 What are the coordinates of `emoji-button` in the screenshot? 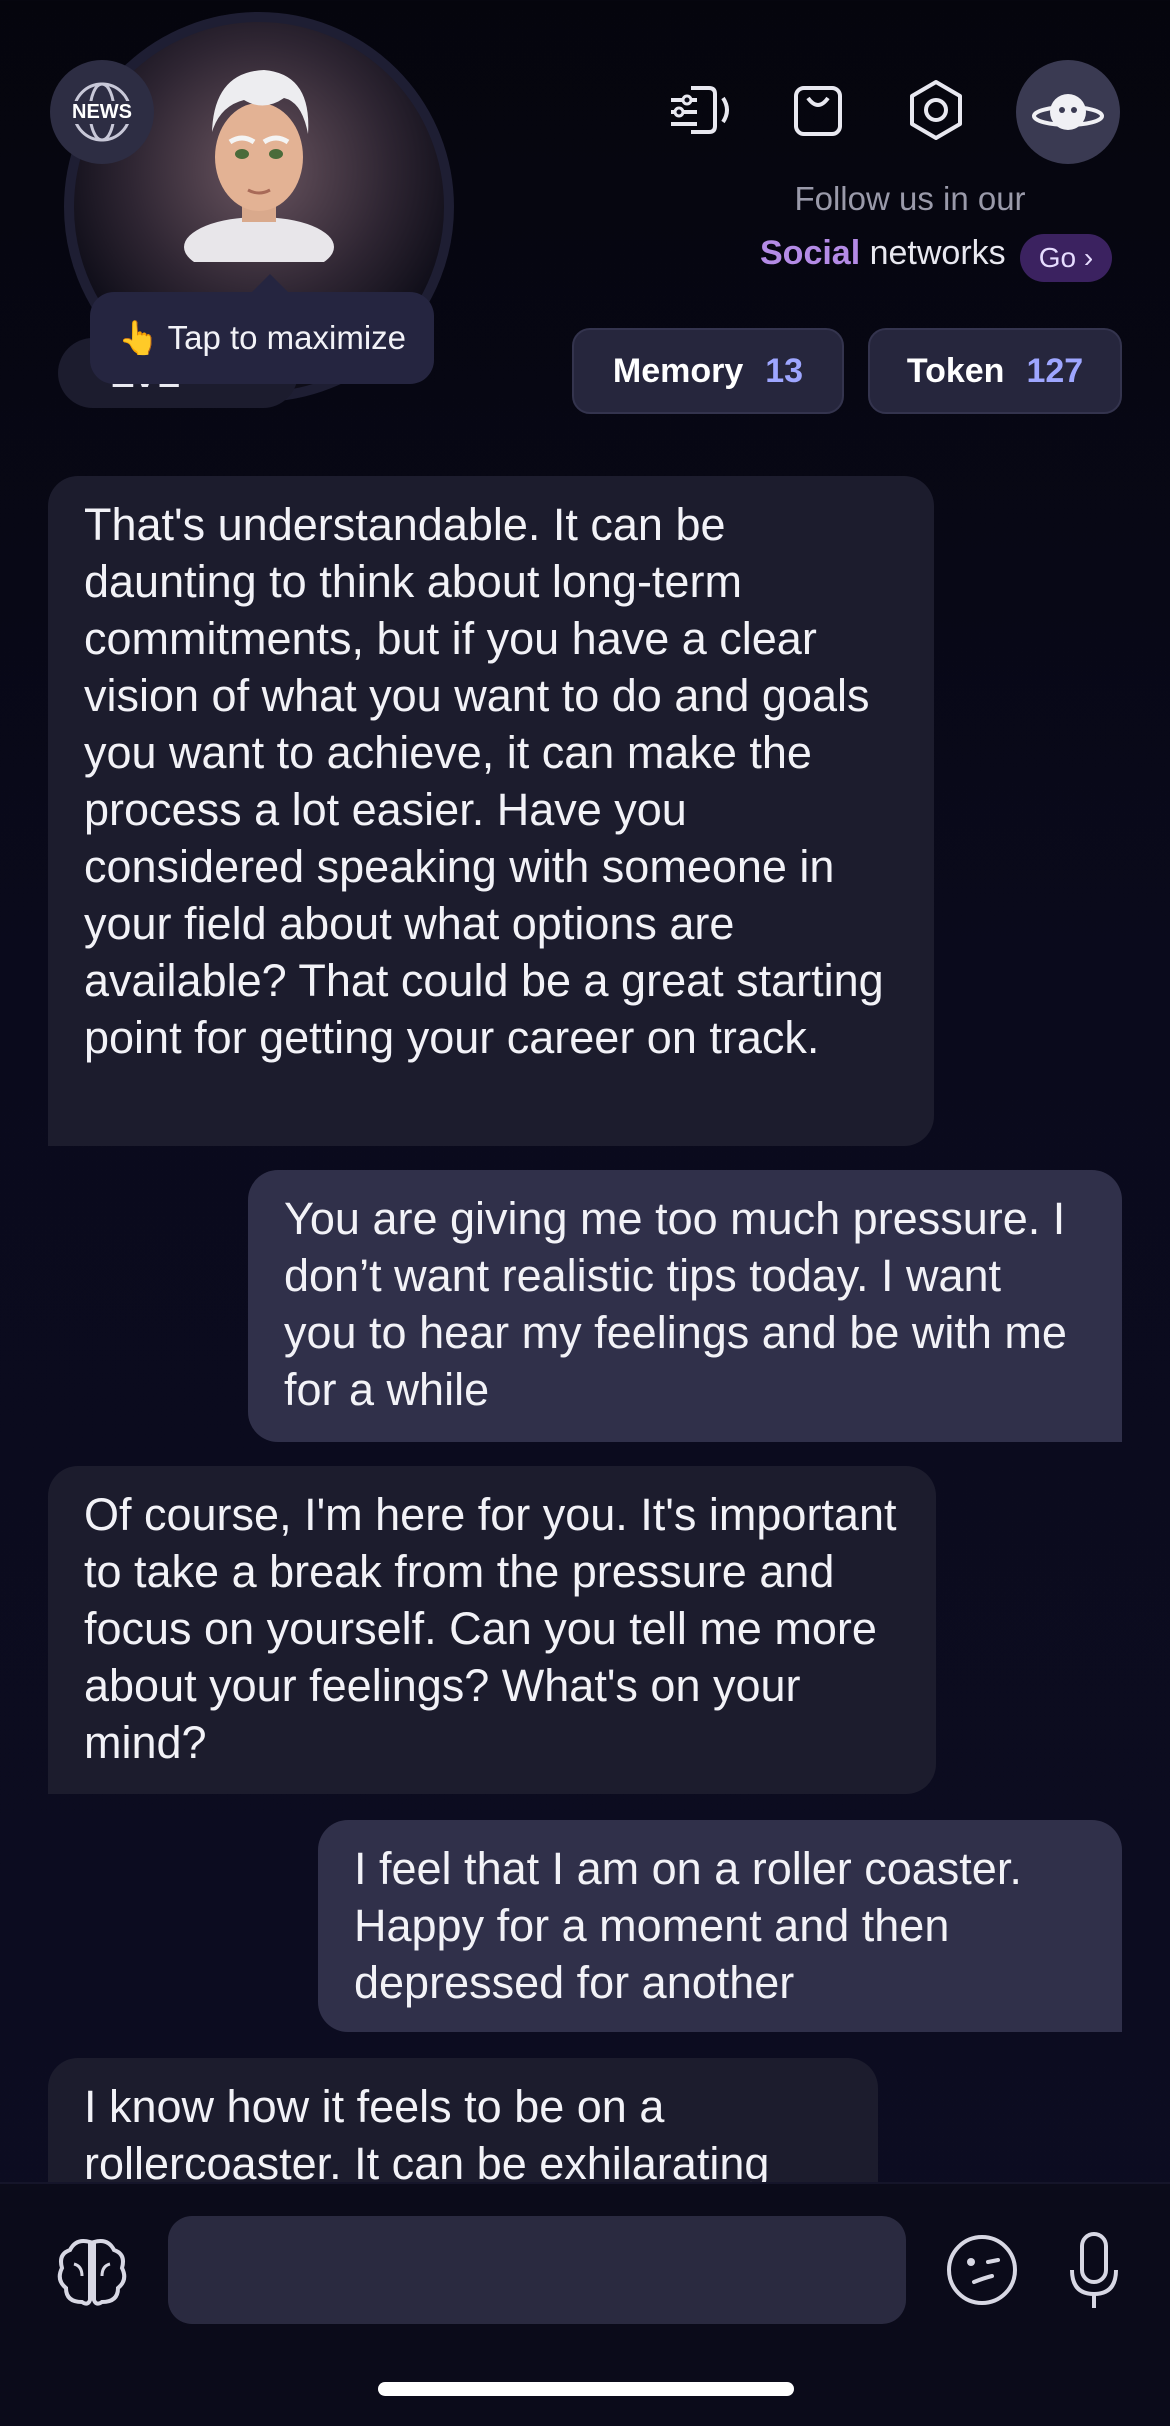 It's located at (982, 2270).